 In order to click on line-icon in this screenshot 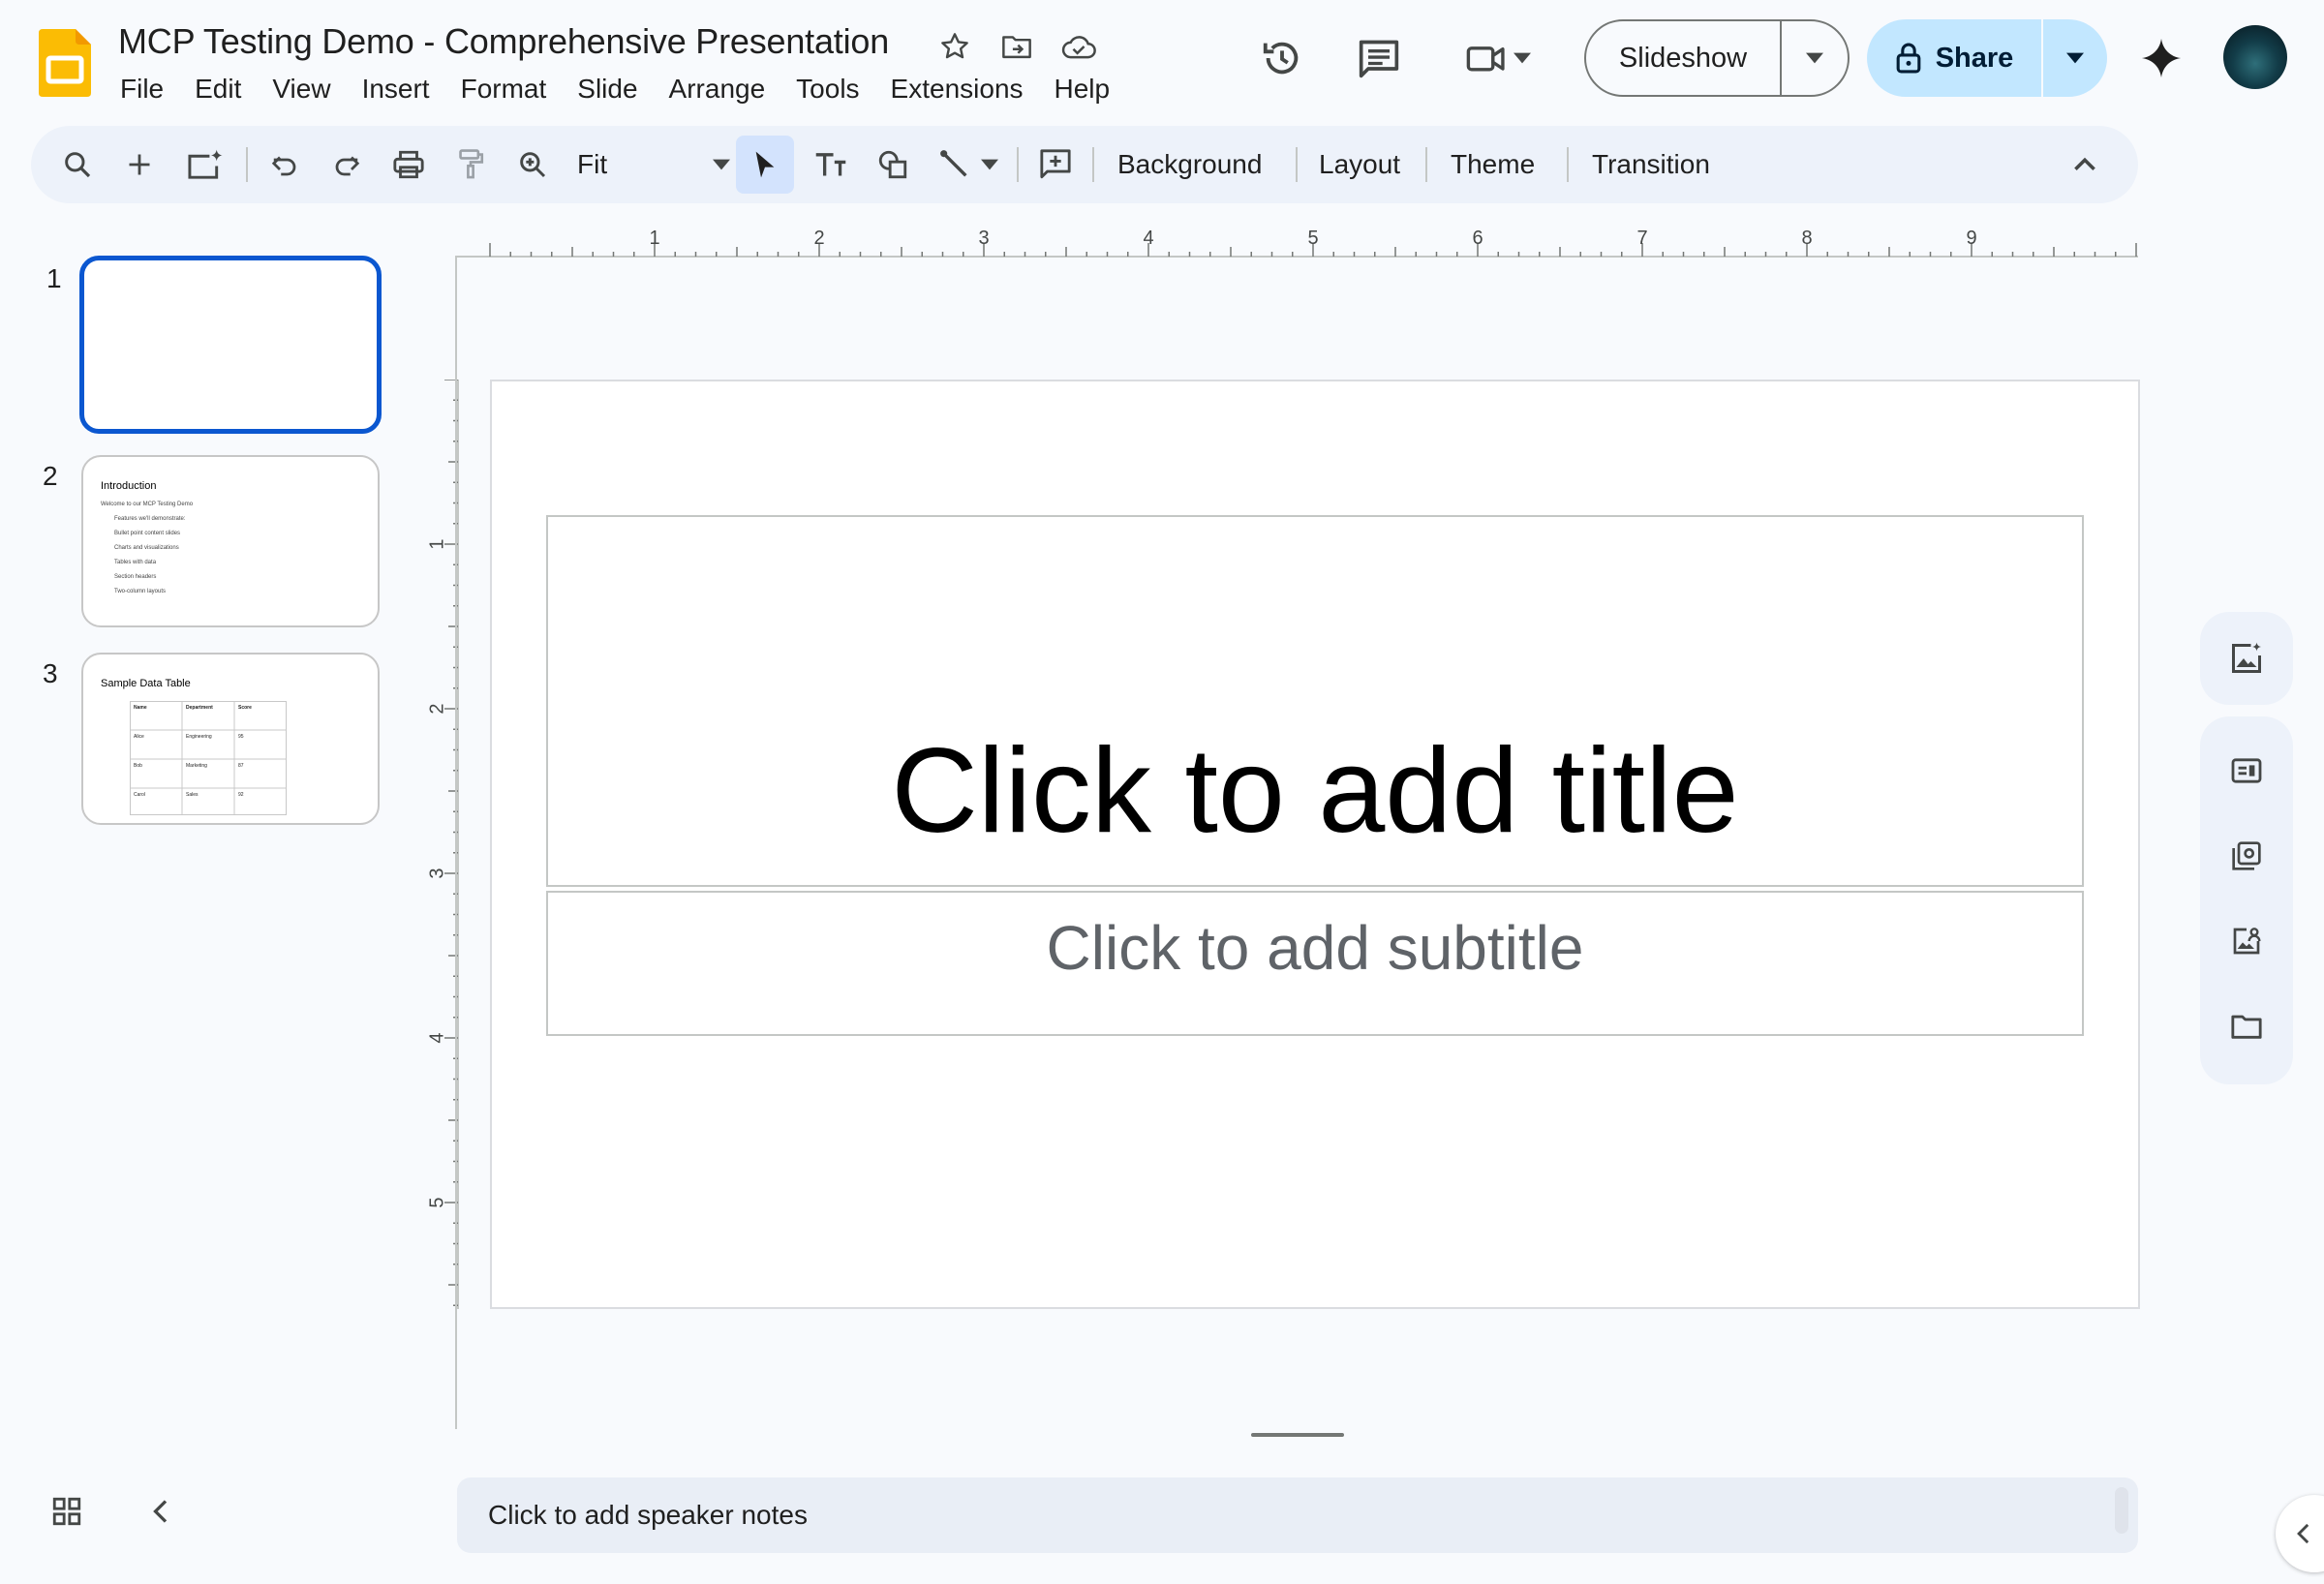, I will do `click(954, 163)`.